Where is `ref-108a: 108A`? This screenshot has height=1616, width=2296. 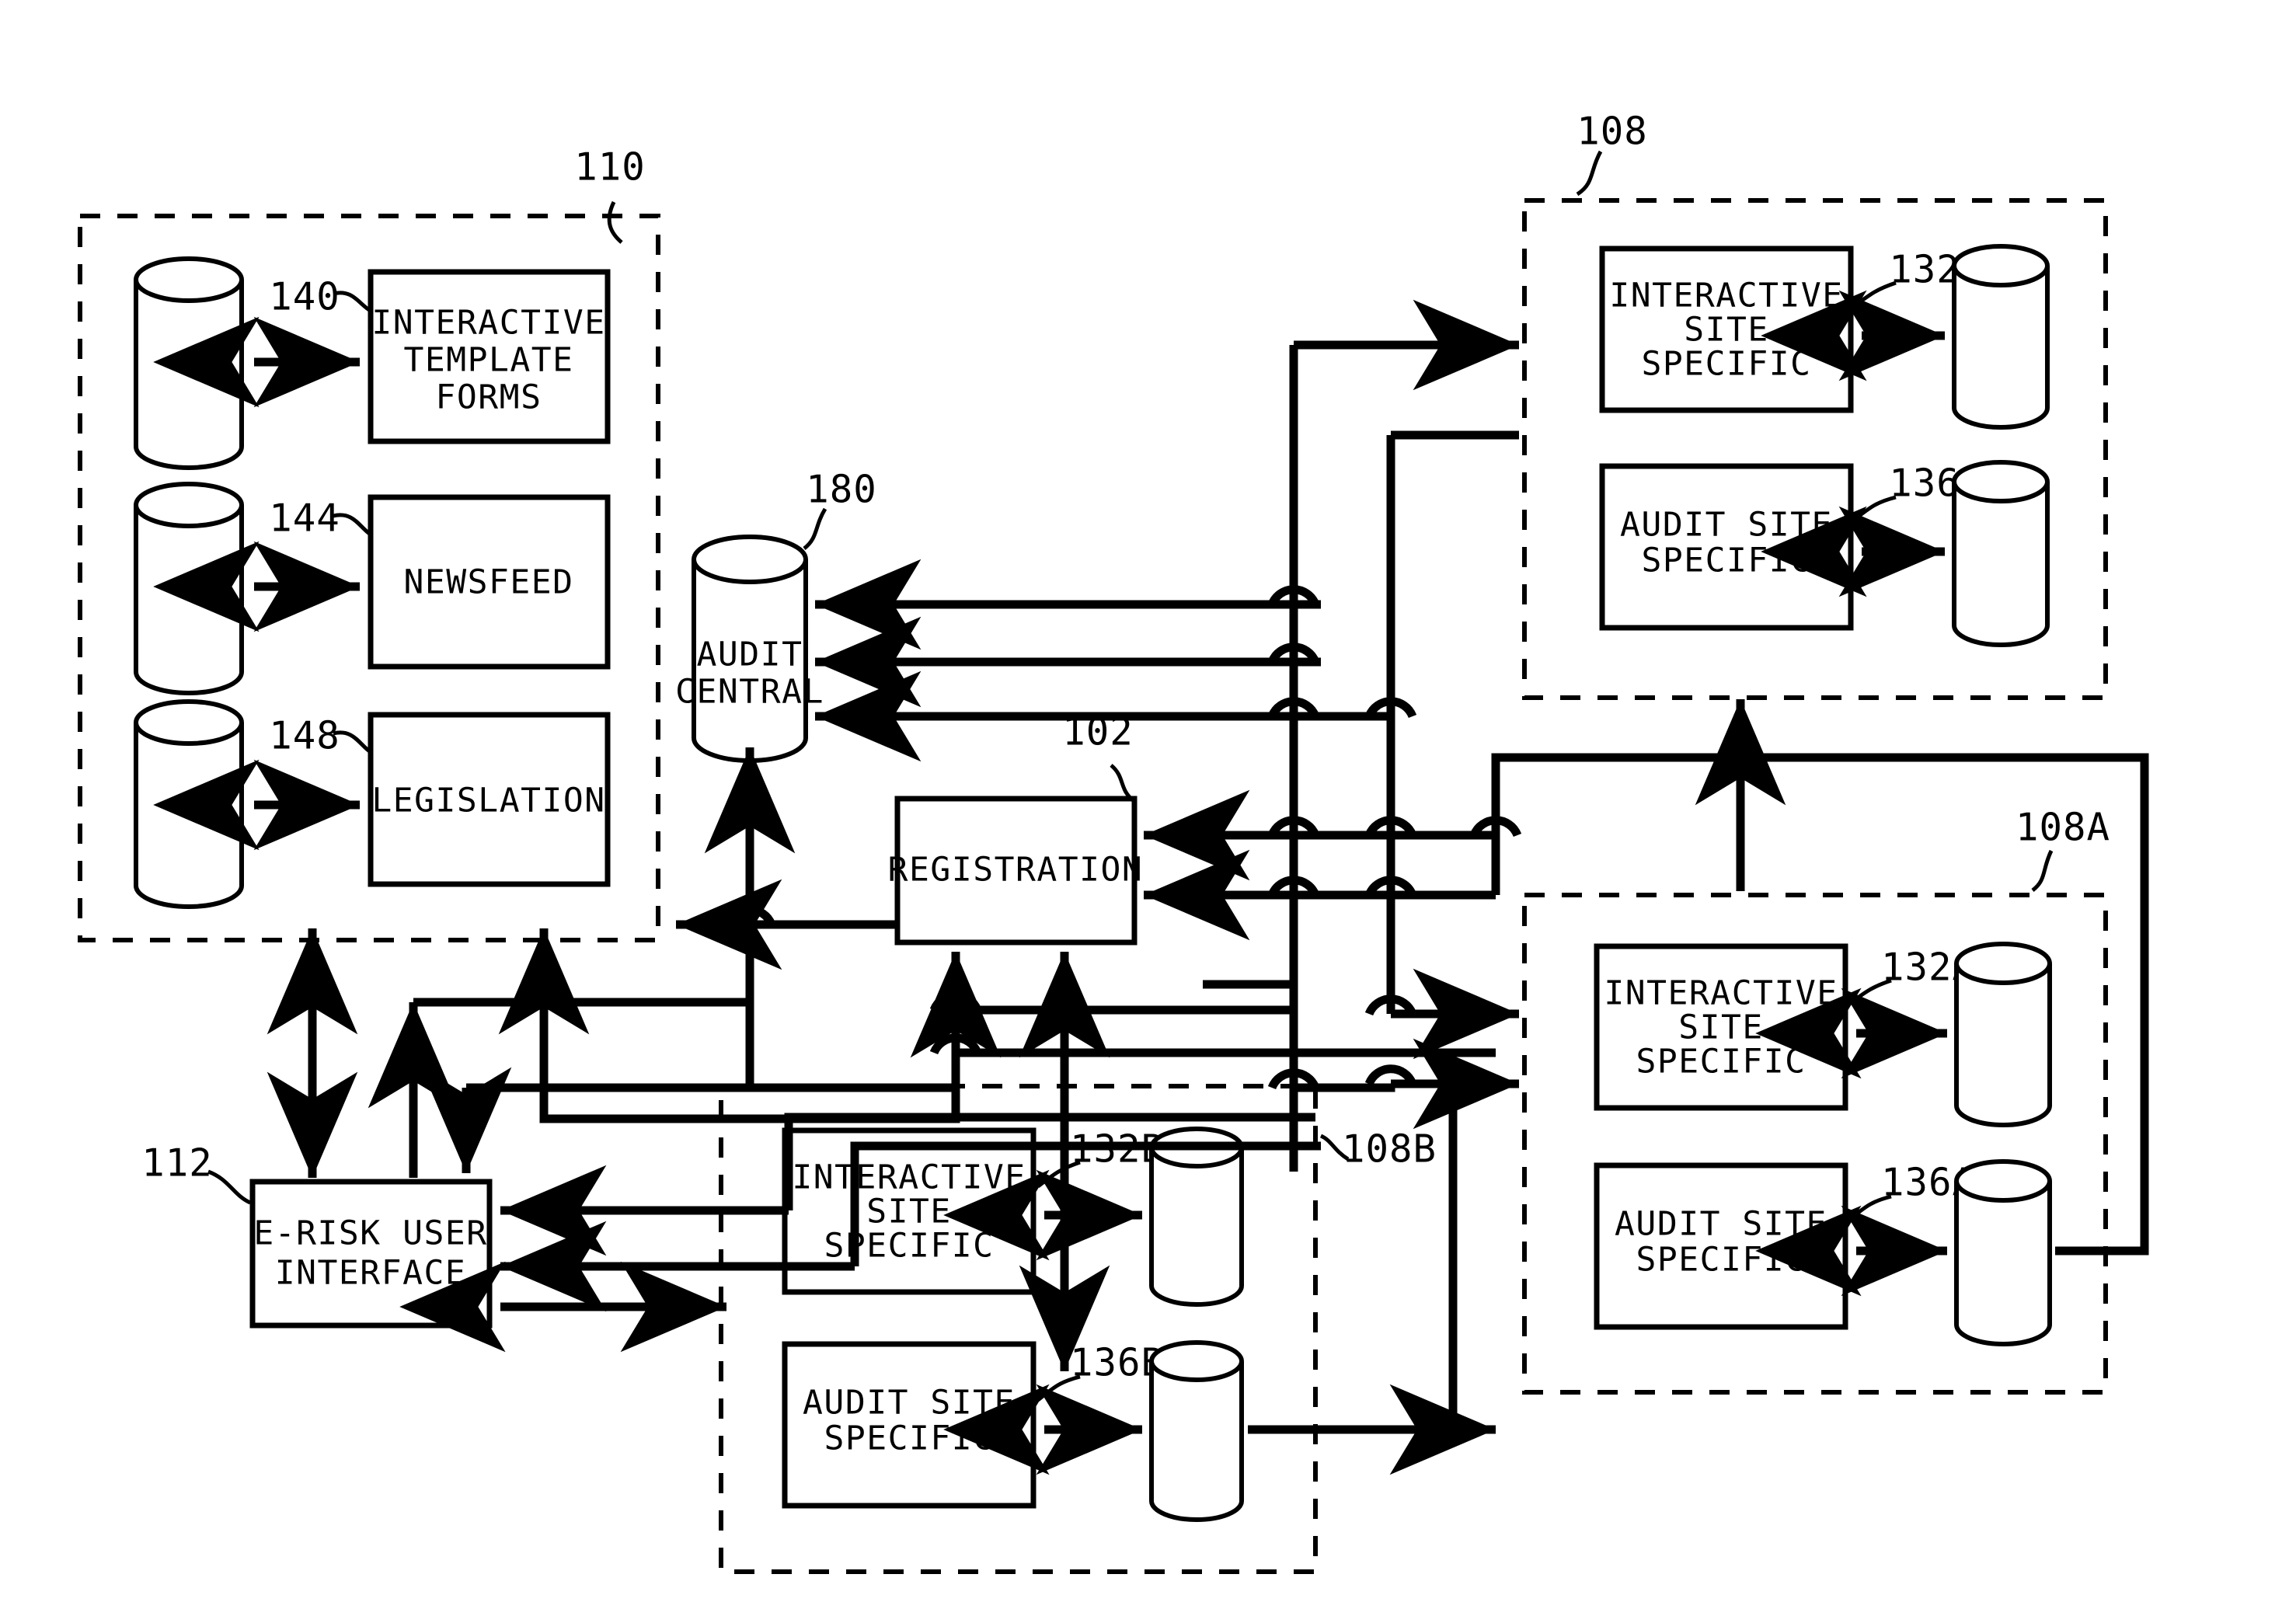
ref-108a: 108A is located at coordinates (2063, 828).